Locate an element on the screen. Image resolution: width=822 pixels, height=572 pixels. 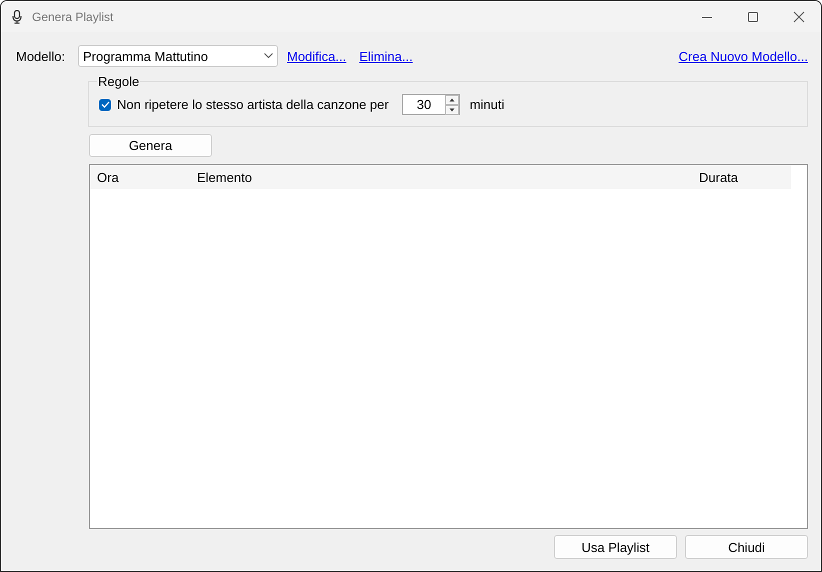
no-repeat-checkbox: Non ripetere lo stesso artista della canzone per is located at coordinates (244, 104).